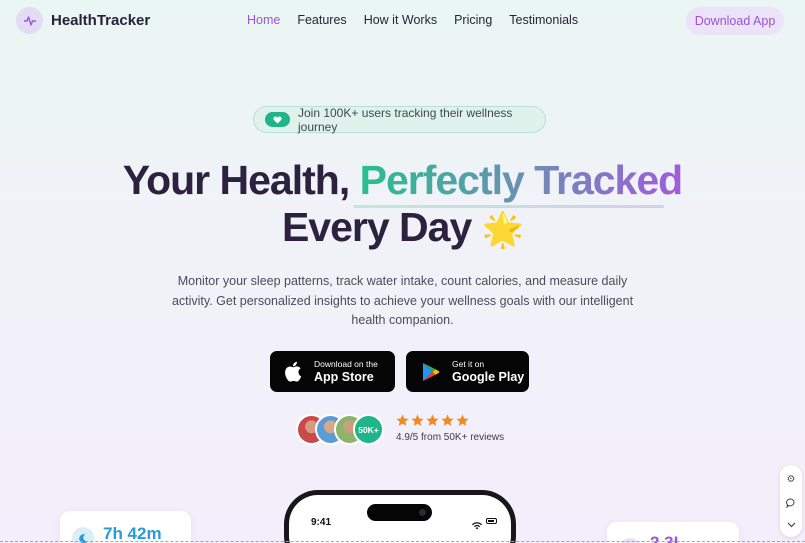 The height and width of the screenshot is (543, 805). I want to click on nav-link-pricing: Pricing, so click(473, 20).